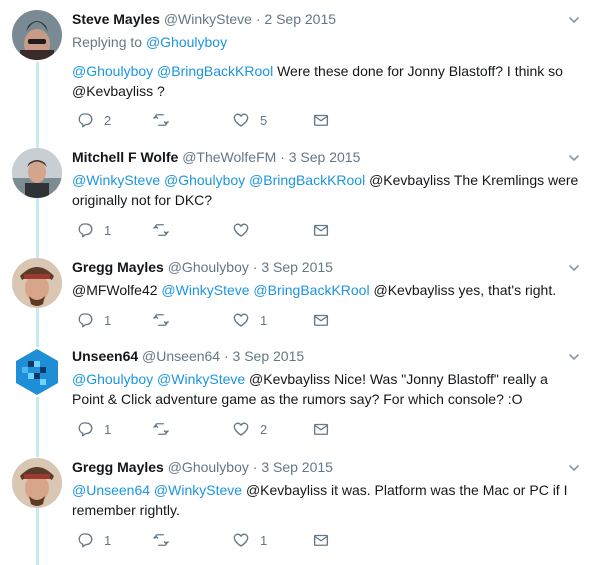 The image size is (594, 565). Describe the element at coordinates (265, 290) in the screenshot. I see `mentions: @WinkySteve @BringBackKRool` at that location.